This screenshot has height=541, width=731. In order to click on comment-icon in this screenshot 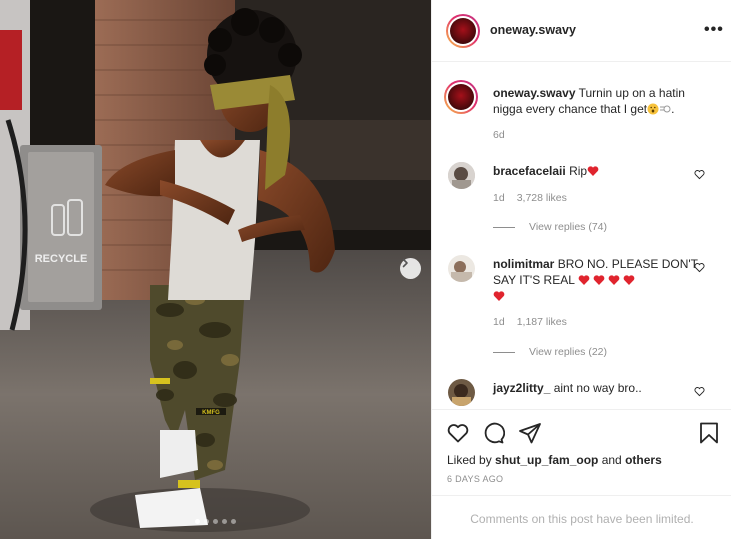, I will do `click(493, 433)`.